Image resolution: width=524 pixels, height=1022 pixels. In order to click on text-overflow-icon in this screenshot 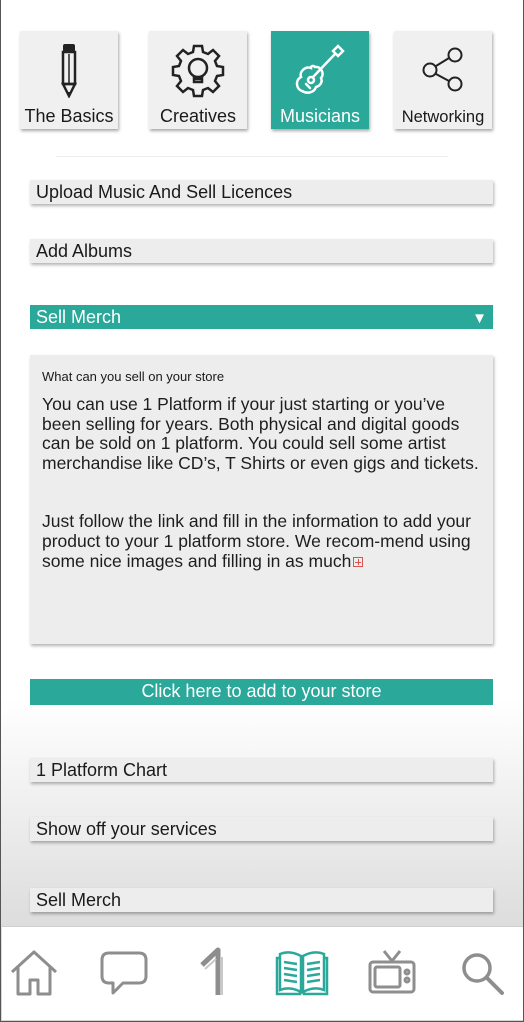, I will do `click(358, 561)`.